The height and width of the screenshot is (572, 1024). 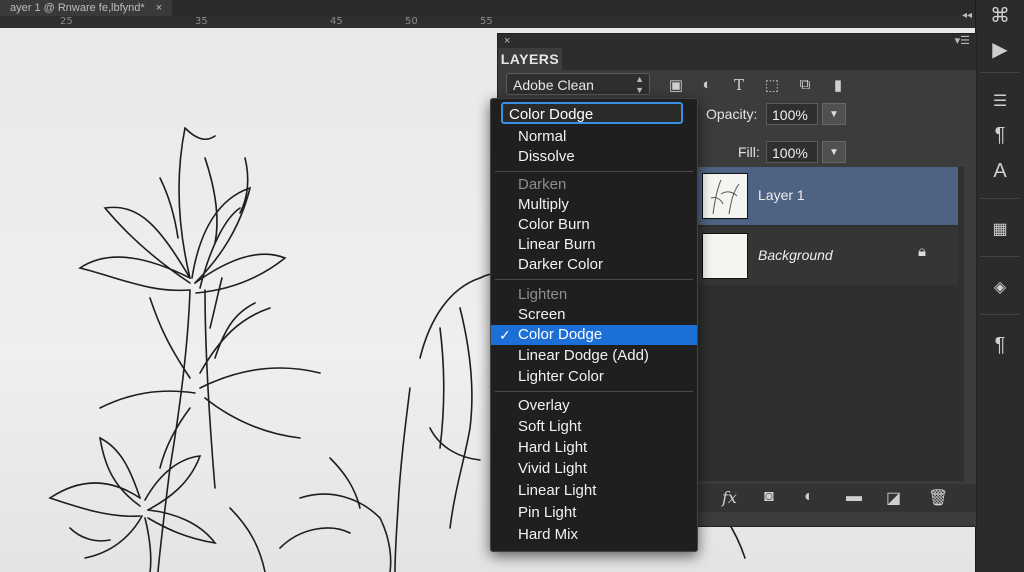 What do you see at coordinates (201, 21) in the screenshot?
I see `ruler-number: 35` at bounding box center [201, 21].